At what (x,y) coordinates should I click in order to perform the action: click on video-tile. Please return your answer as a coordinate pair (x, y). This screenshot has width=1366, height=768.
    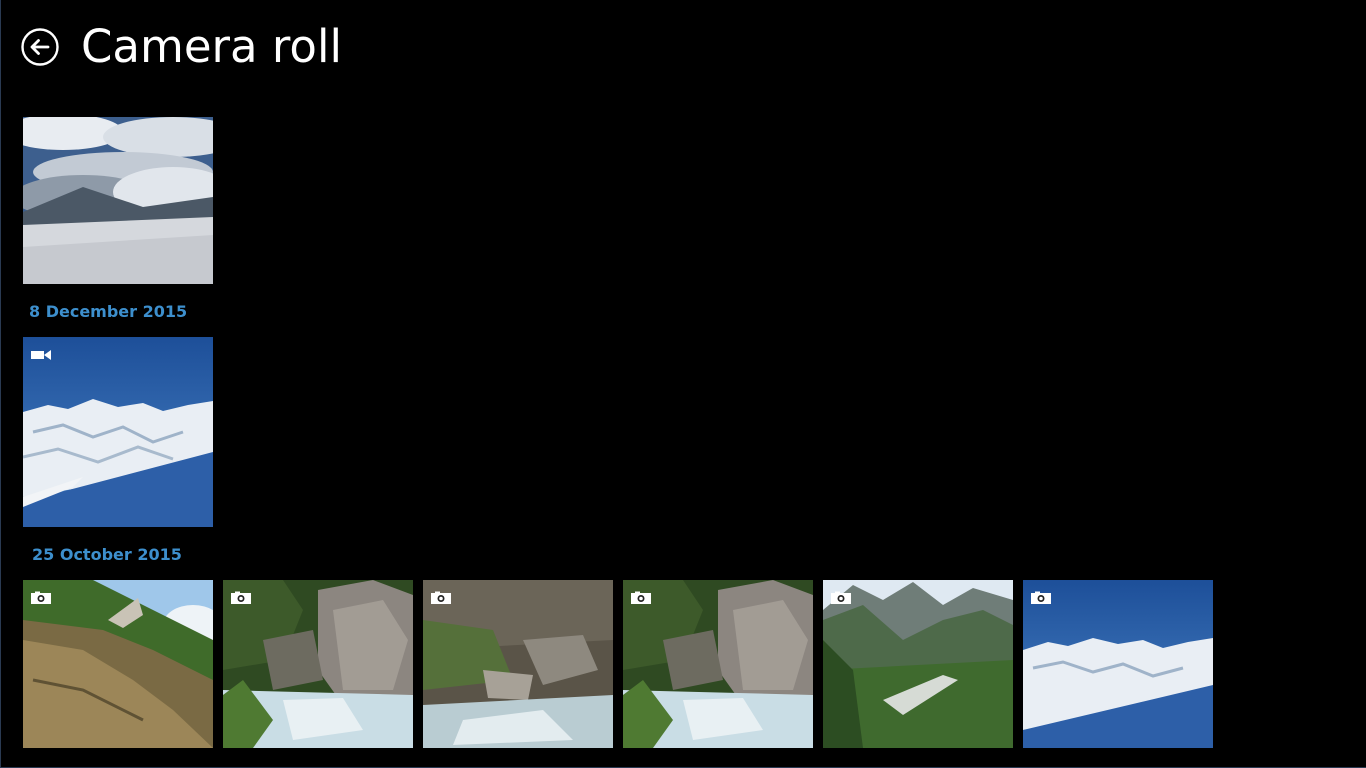
    Looking at the image, I should click on (118, 432).